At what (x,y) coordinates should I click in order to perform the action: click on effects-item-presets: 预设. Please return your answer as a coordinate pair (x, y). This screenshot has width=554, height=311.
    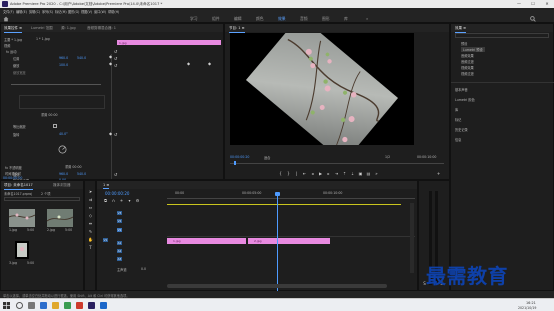
    Looking at the image, I should click on (464, 43).